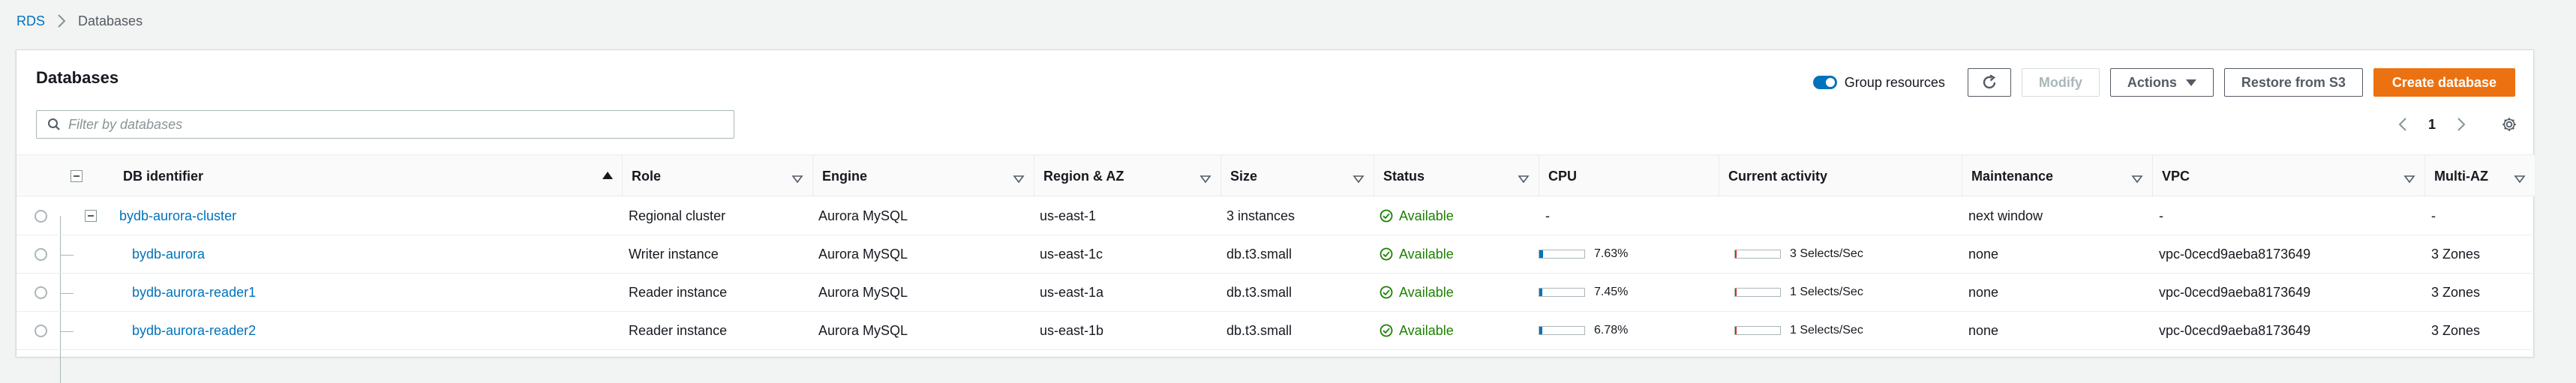 The image size is (2576, 383). Describe the element at coordinates (1456, 176) in the screenshot. I see `column-status: Status` at that location.